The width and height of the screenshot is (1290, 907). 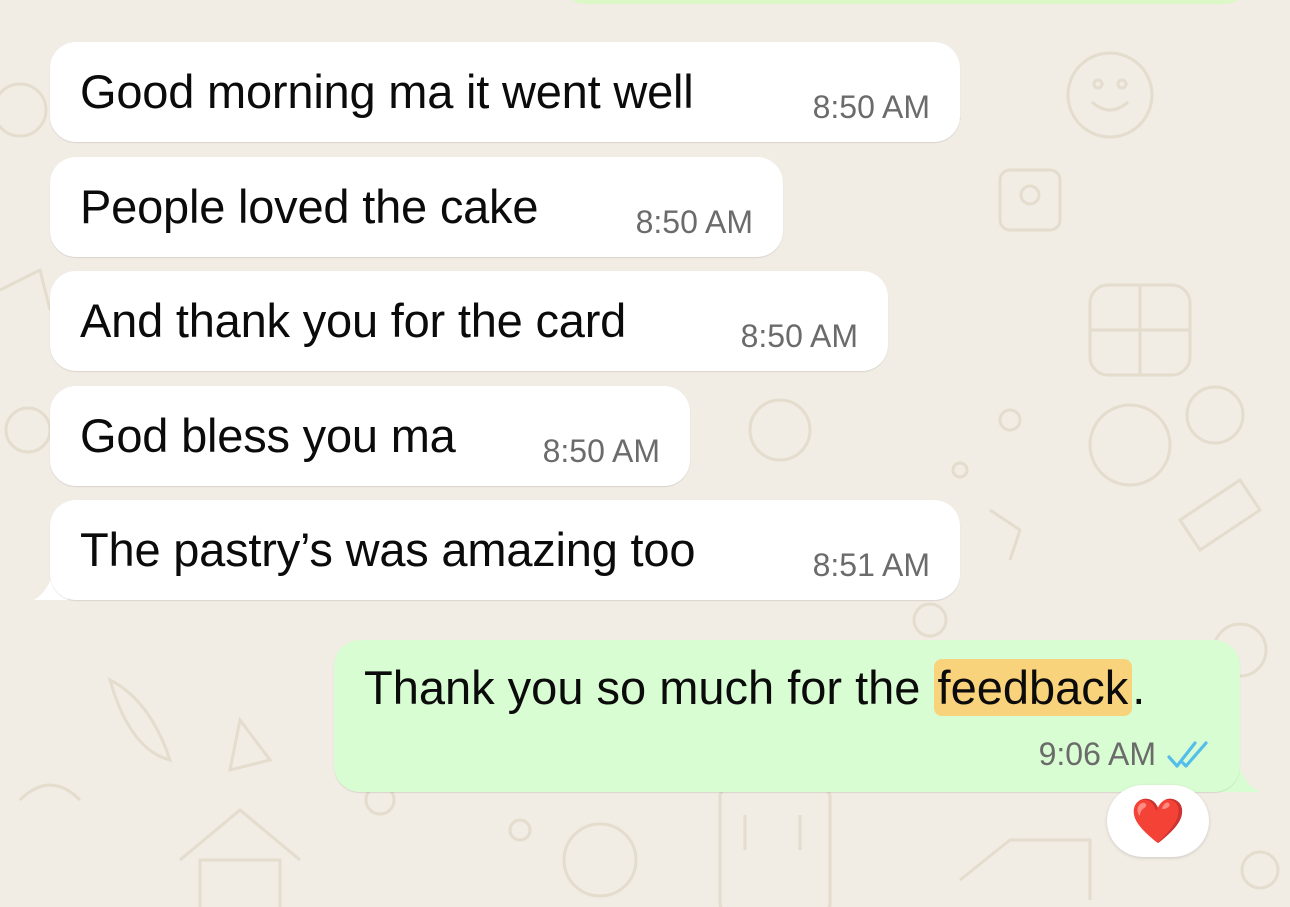 I want to click on reaction-emoji: ❤️, so click(x=1158, y=821).